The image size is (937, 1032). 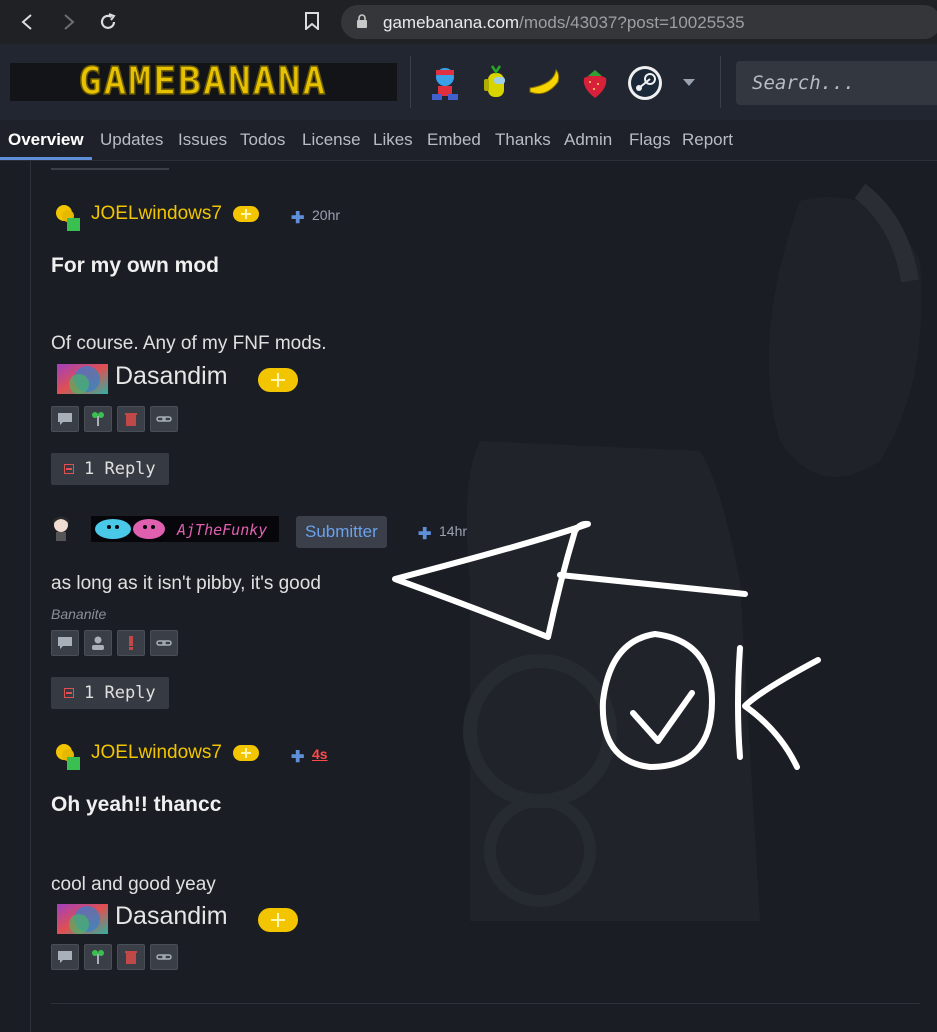 What do you see at coordinates (564, 22) in the screenshot?
I see `url-text: gamebanana.com/mods/43037?post=10025535` at bounding box center [564, 22].